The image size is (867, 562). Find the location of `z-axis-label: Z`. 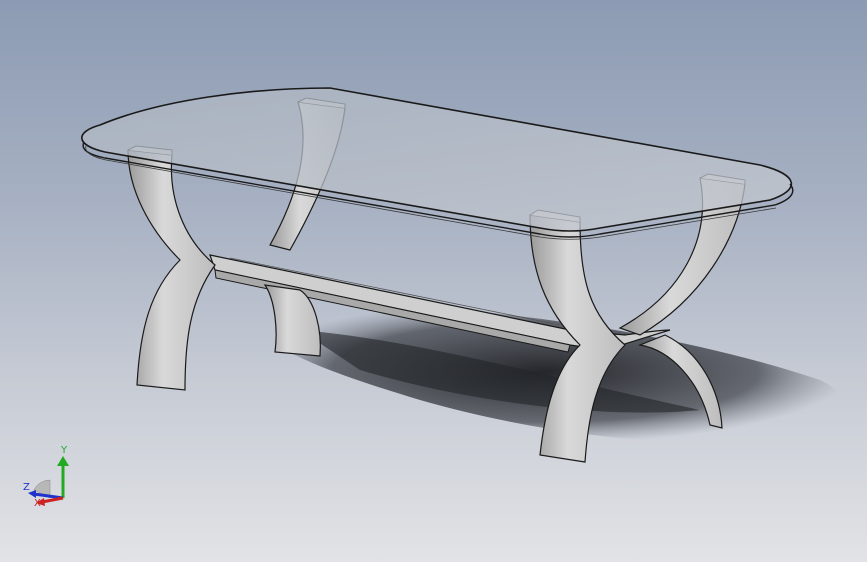

z-axis-label: Z is located at coordinates (26, 487).